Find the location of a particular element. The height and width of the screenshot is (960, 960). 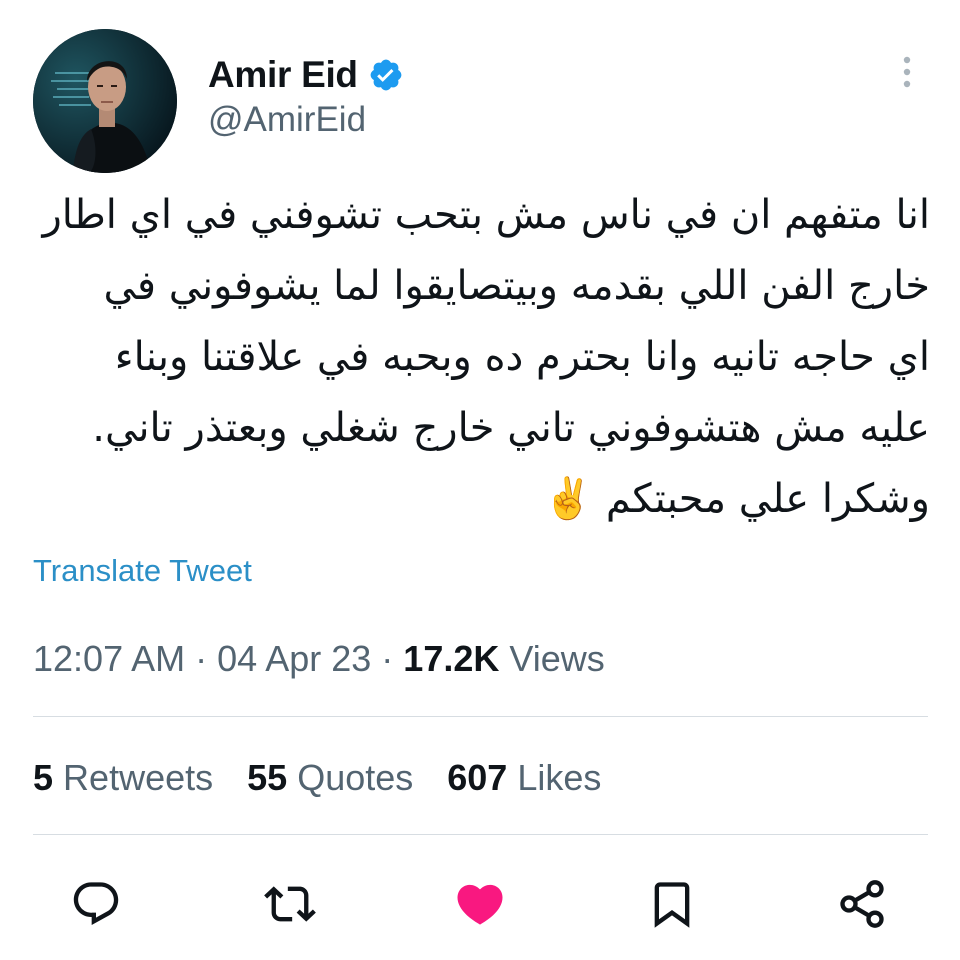

author-avatar is located at coordinates (105, 101).